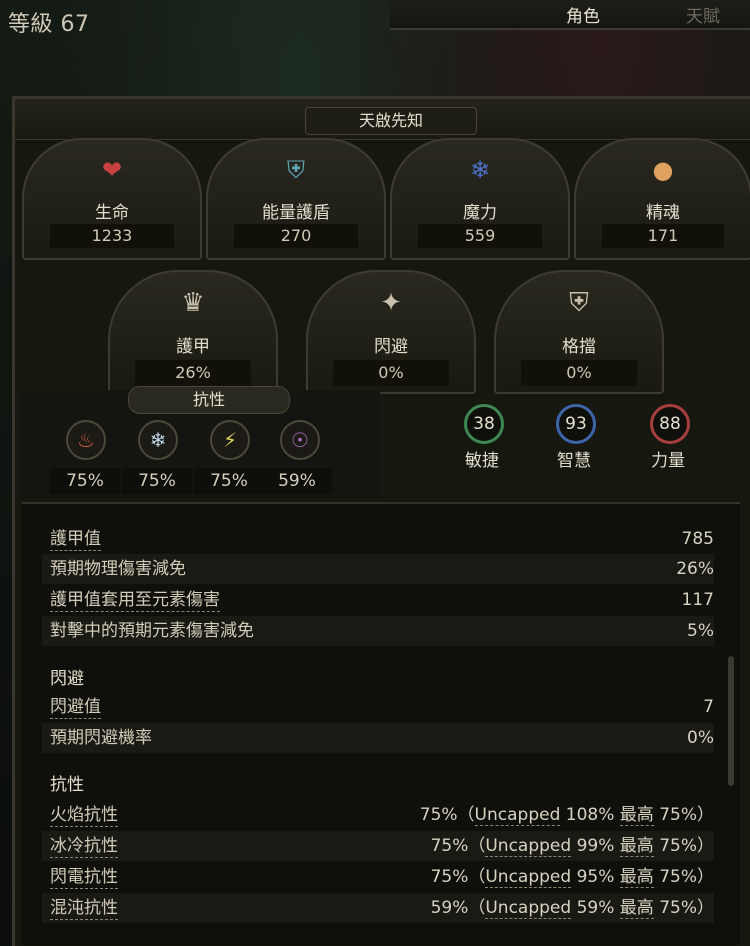  Describe the element at coordinates (484, 424) in the screenshot. I see `dexterity-value: 38` at that location.